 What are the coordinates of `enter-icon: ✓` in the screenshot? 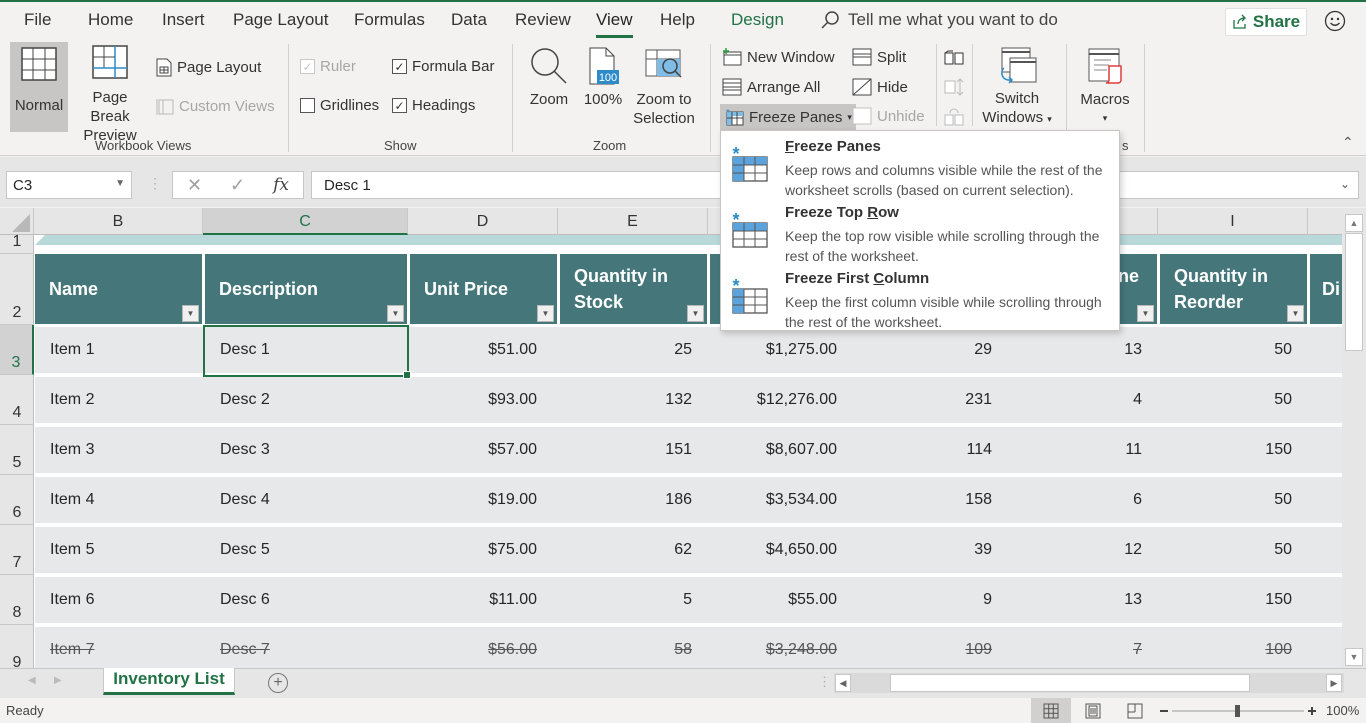 It's located at (237, 185).